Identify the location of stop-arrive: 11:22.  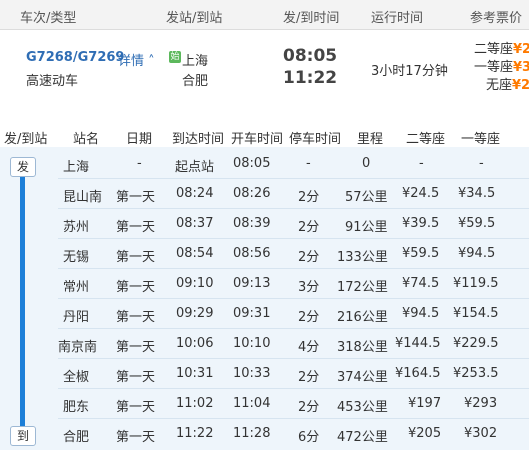
(195, 433).